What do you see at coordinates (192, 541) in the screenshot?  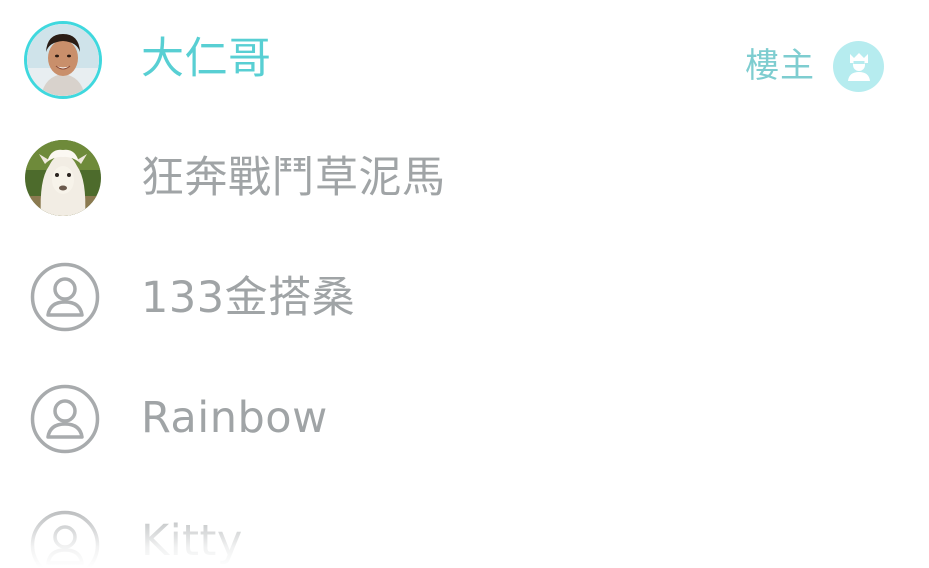 I see `member-name: Kitty` at bounding box center [192, 541].